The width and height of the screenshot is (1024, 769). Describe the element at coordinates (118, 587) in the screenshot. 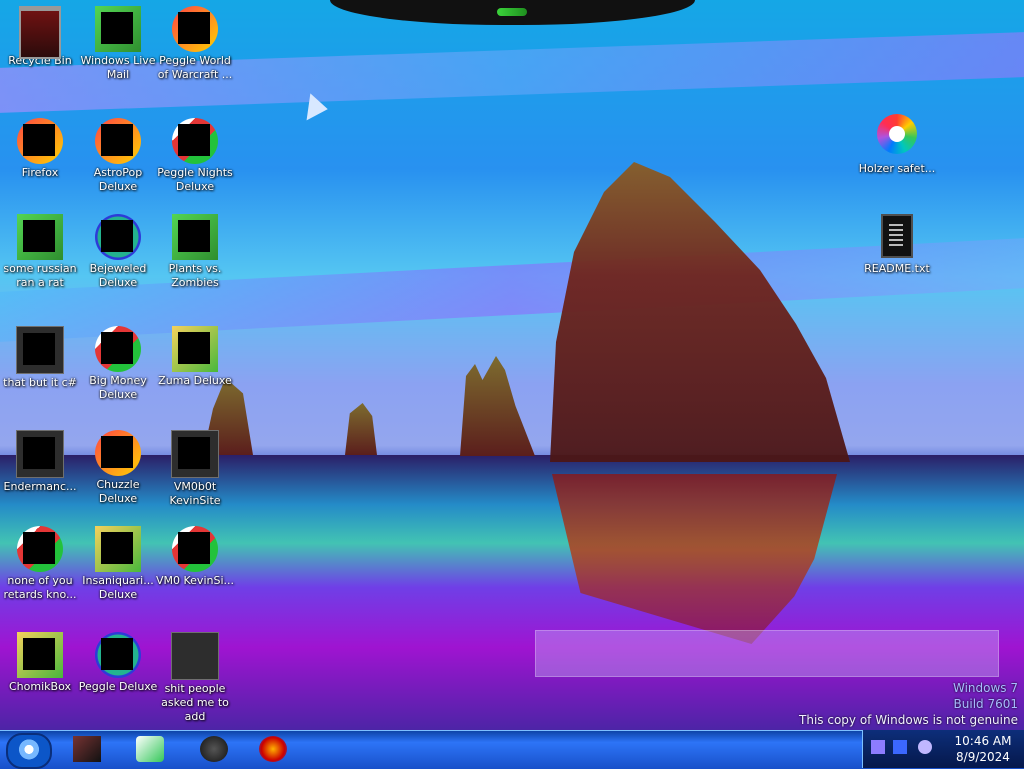

I see `desktop-icon-label: Insaniquari... Deluxe` at that location.